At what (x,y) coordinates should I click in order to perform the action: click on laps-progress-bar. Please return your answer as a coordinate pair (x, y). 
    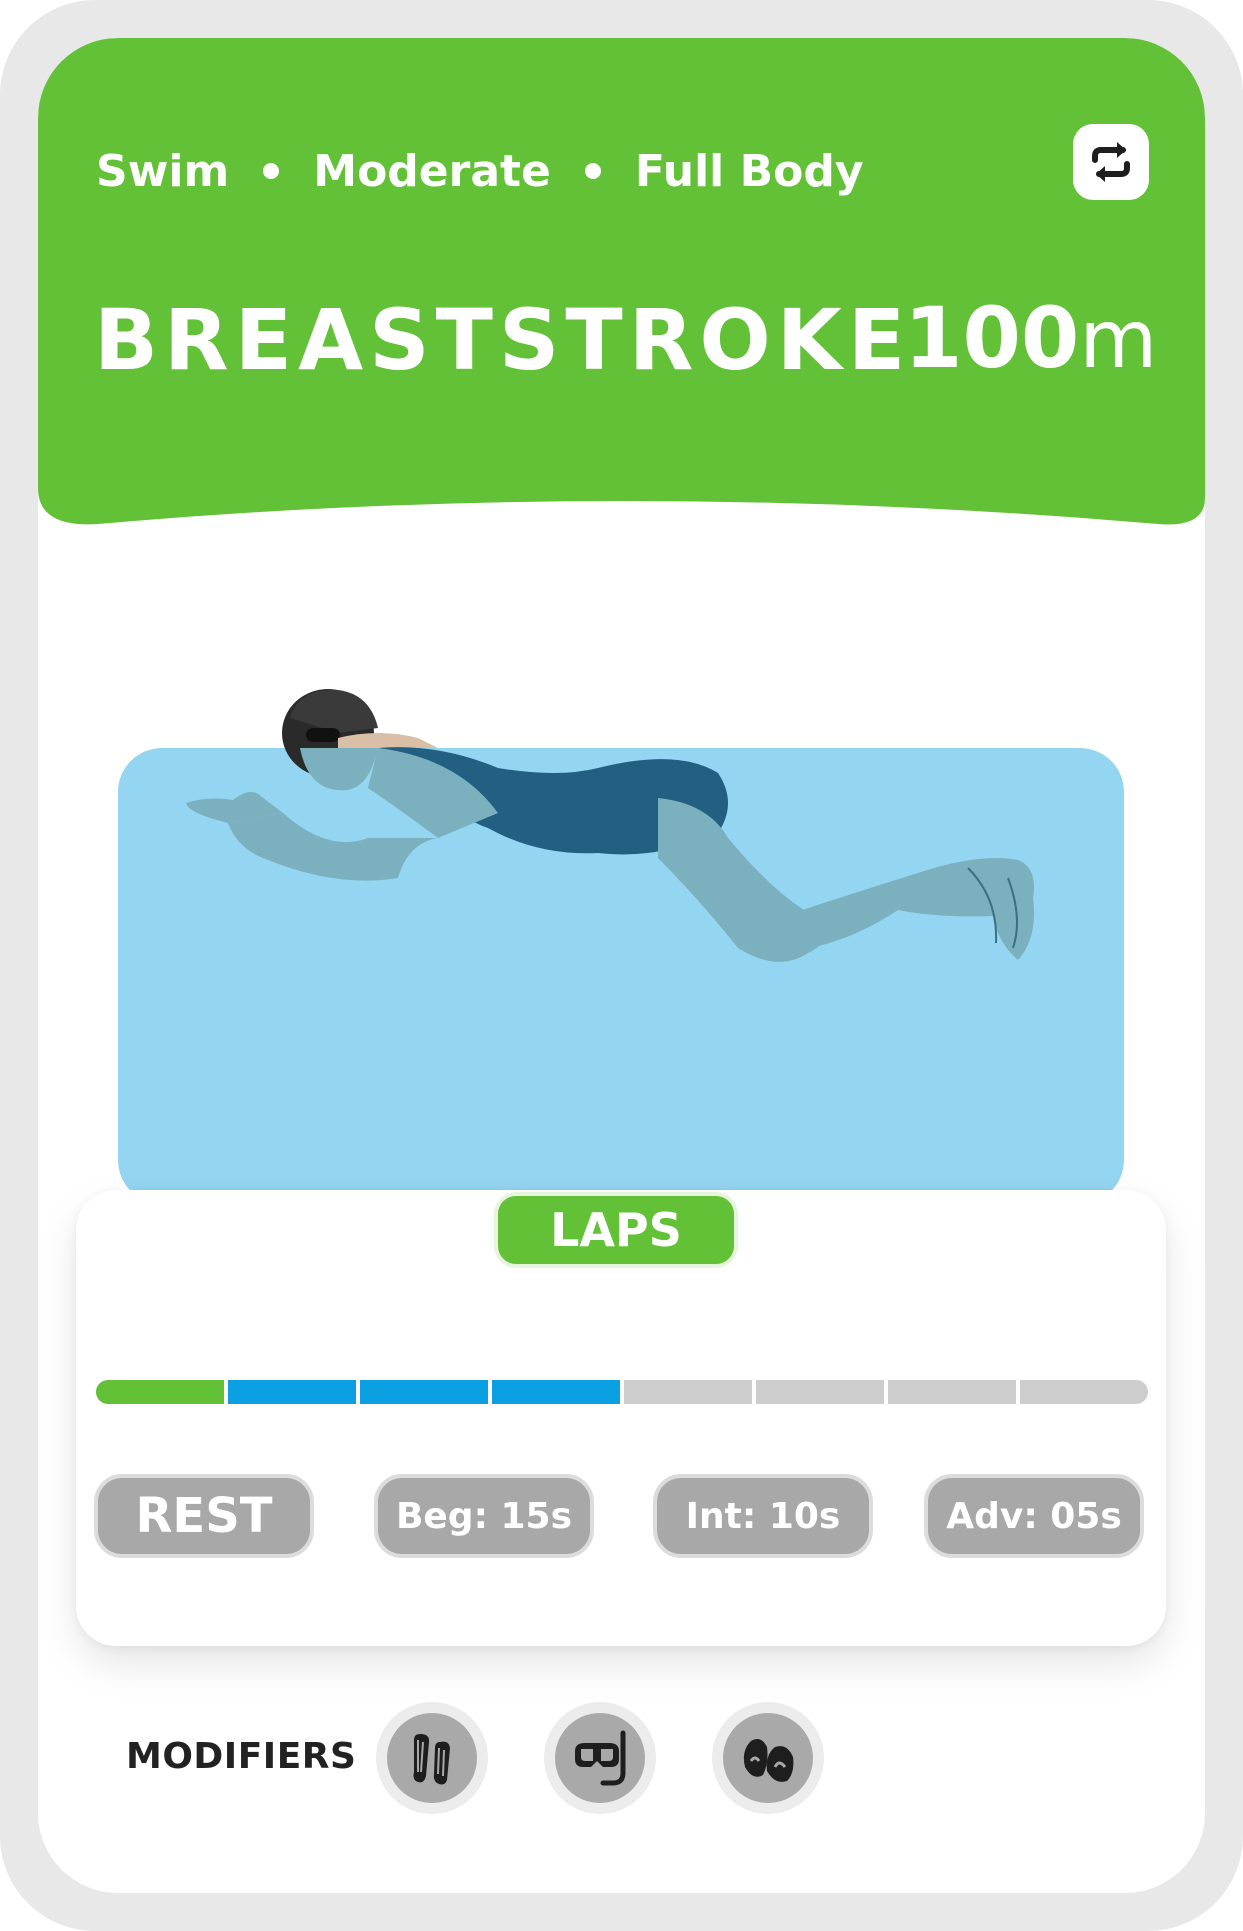
    Looking at the image, I should click on (622, 1392).